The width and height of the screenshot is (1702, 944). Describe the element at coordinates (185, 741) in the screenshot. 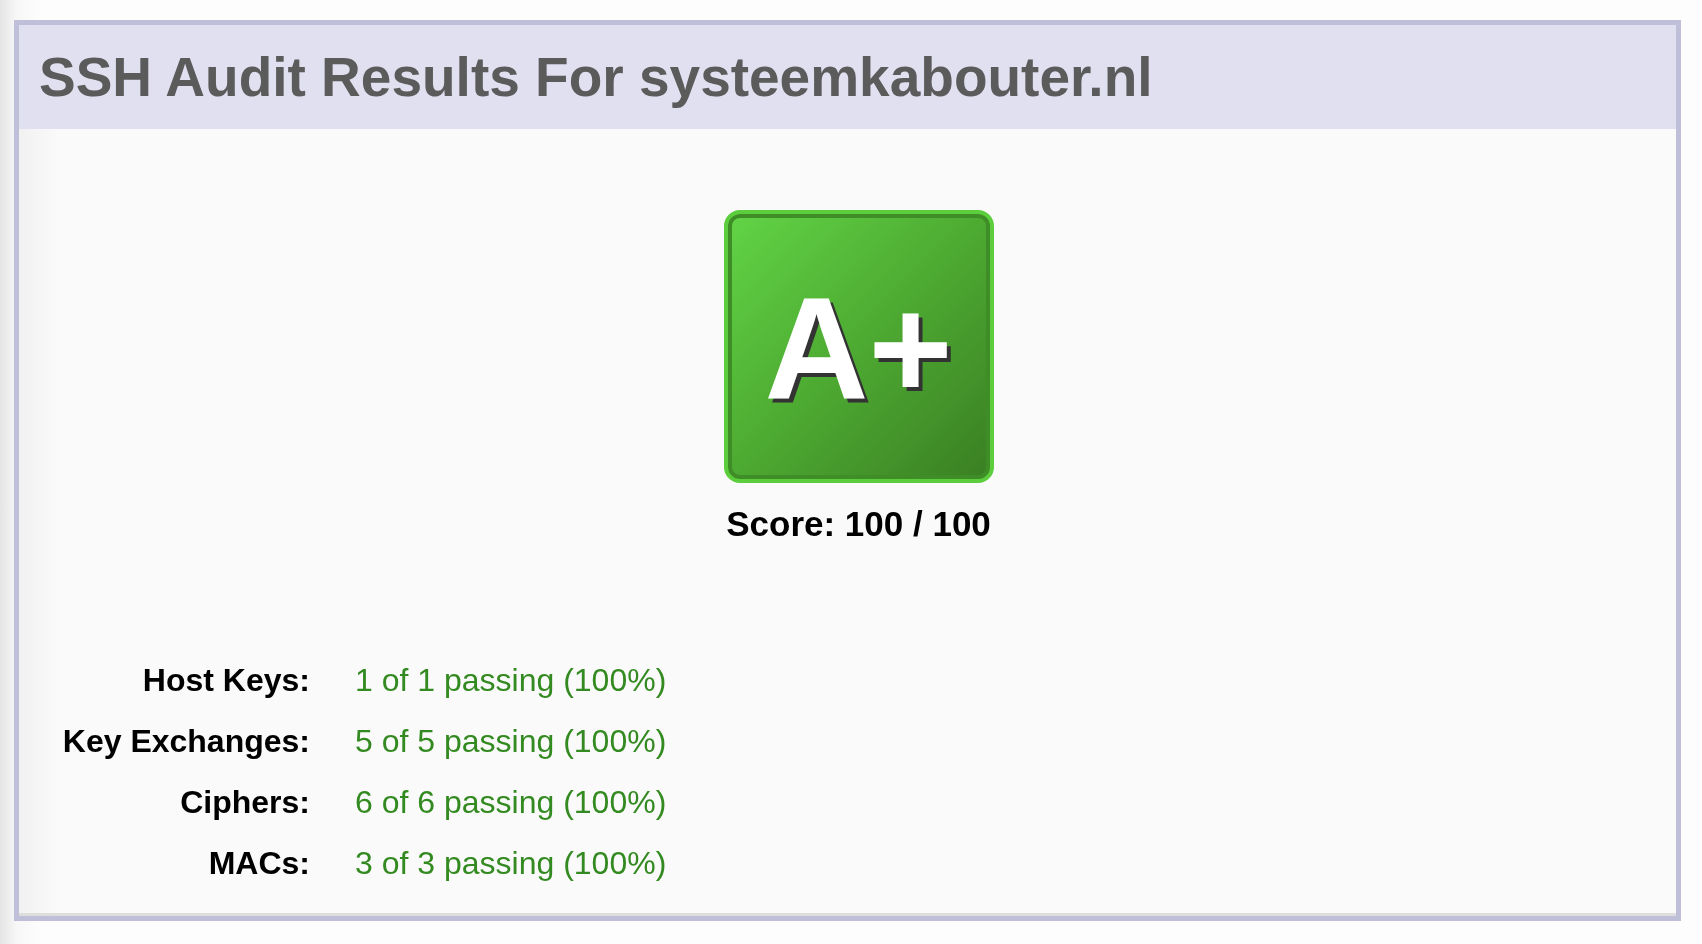

I see `result-label: Key Exchanges:` at that location.